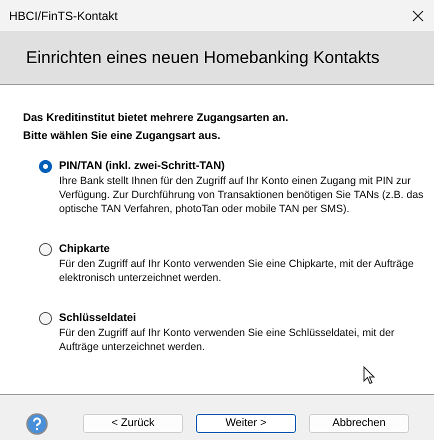  Describe the element at coordinates (241, 195) in the screenshot. I see `option-description: Ihre Bank stellt Ihnen für den Zugriff auf Ihr Konto einen Zugang mit PIN zur Verfügung. Zur Durchführung von Transaktionen benötigen Sie TANs (z.B. das optische TAN Verfahren, photoTan oder mobile TAN per SMS).` at that location.